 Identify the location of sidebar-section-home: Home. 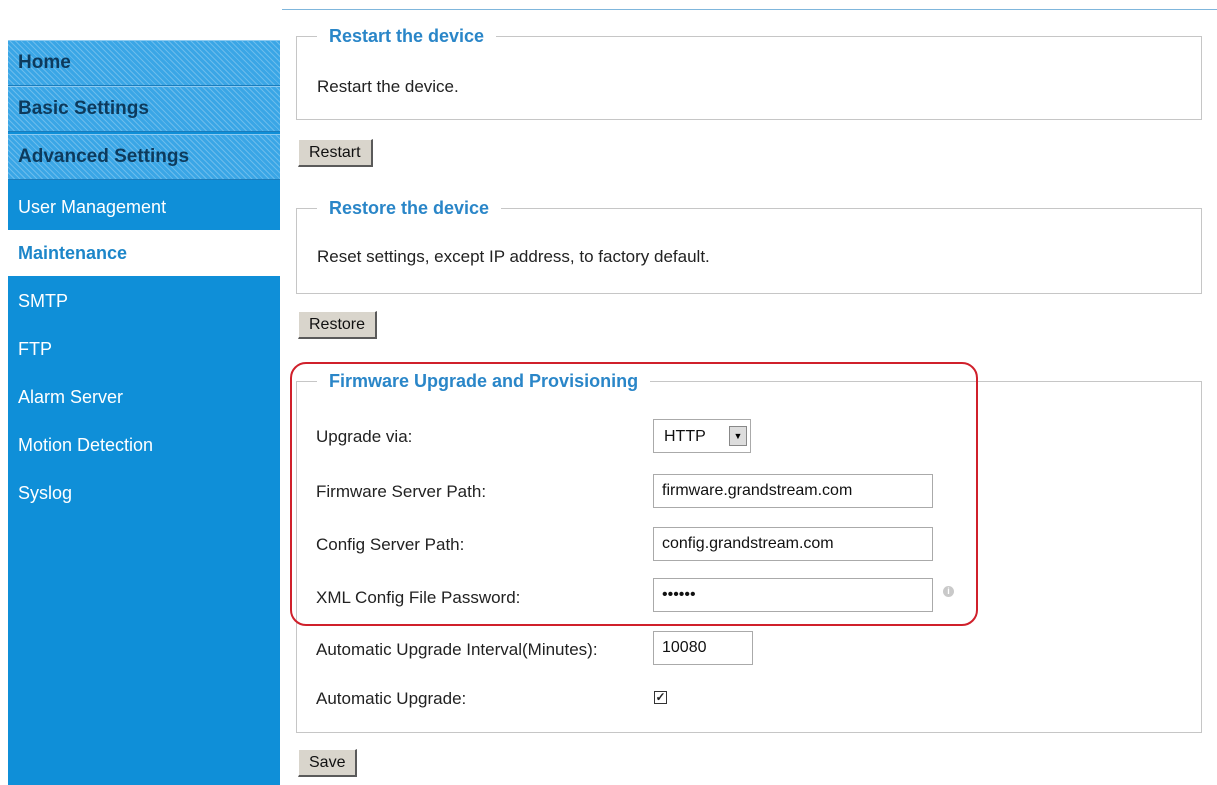
(144, 63).